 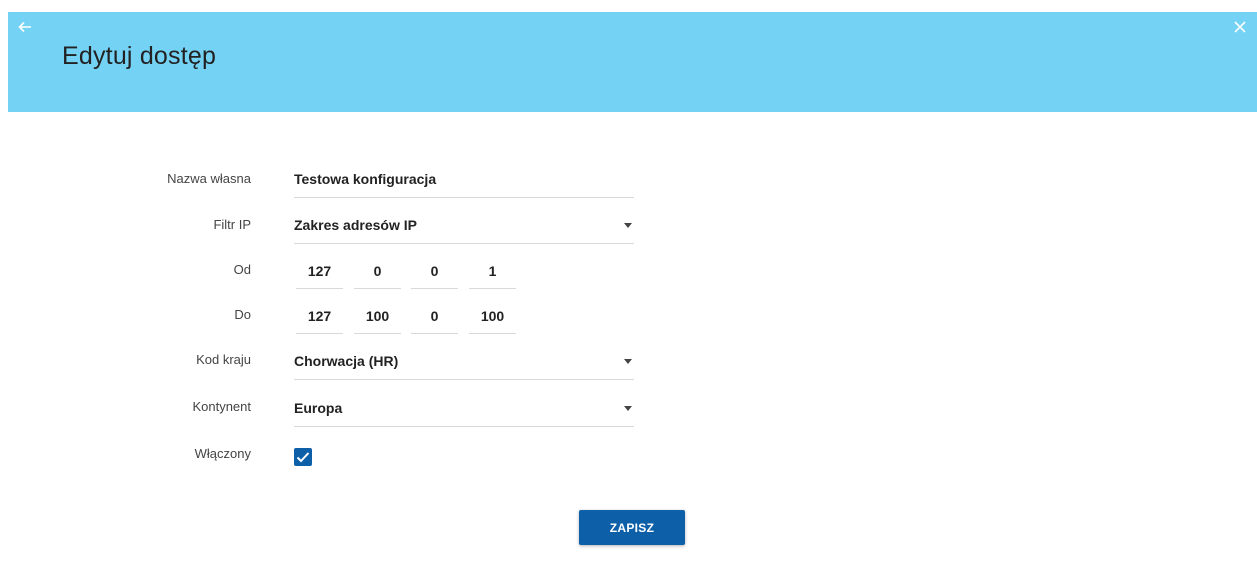 I want to click on close-button, so click(x=1244, y=31).